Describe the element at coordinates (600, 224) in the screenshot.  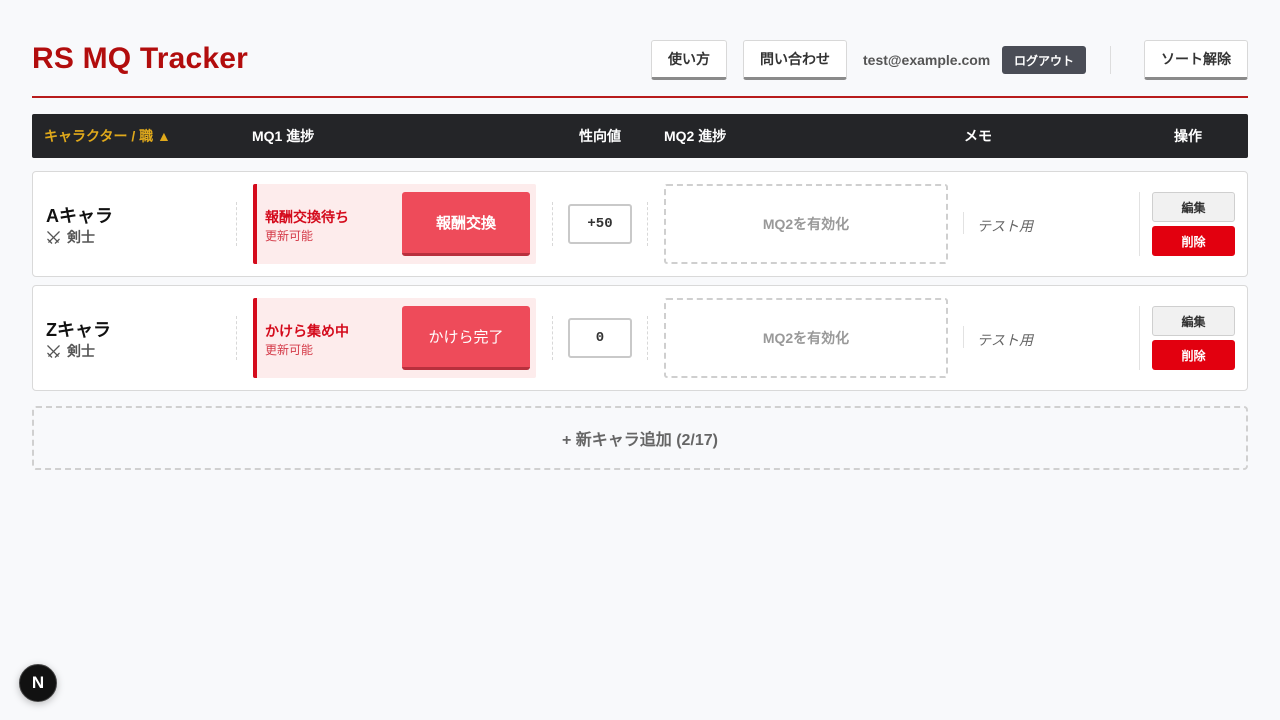
I see `alignment-value: +50` at that location.